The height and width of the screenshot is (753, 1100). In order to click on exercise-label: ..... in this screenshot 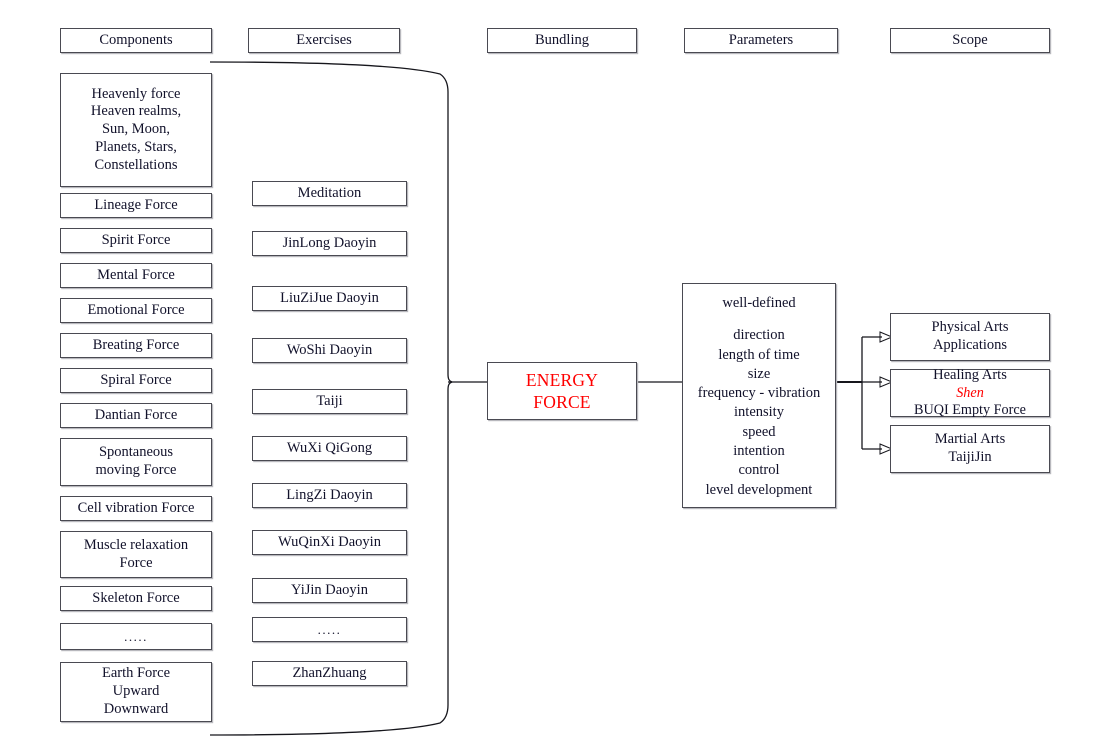, I will do `click(329, 629)`.